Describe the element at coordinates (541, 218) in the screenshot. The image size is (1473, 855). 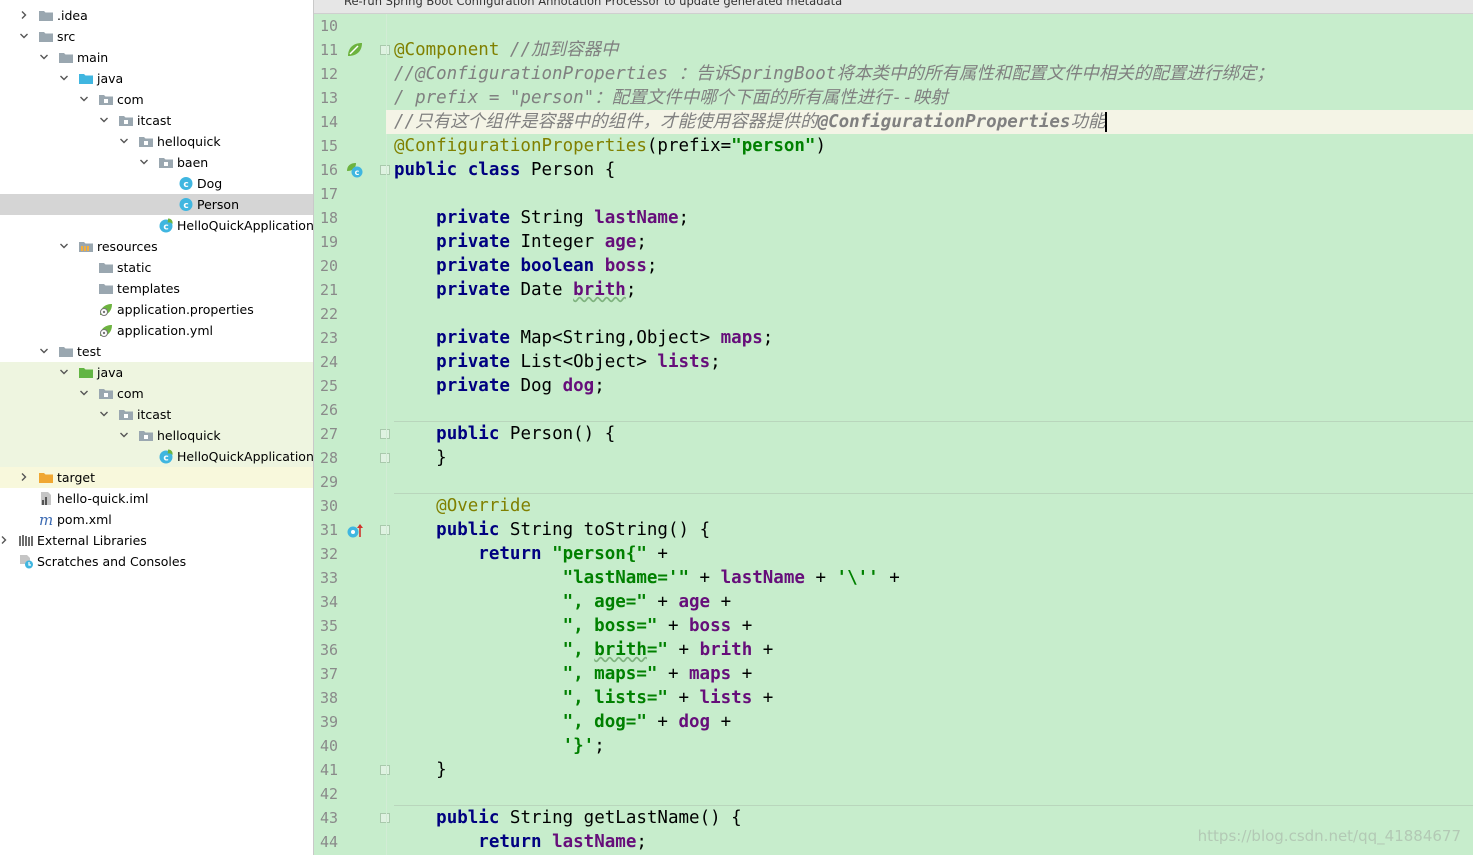
I see `code-line: private String lastName;` at that location.